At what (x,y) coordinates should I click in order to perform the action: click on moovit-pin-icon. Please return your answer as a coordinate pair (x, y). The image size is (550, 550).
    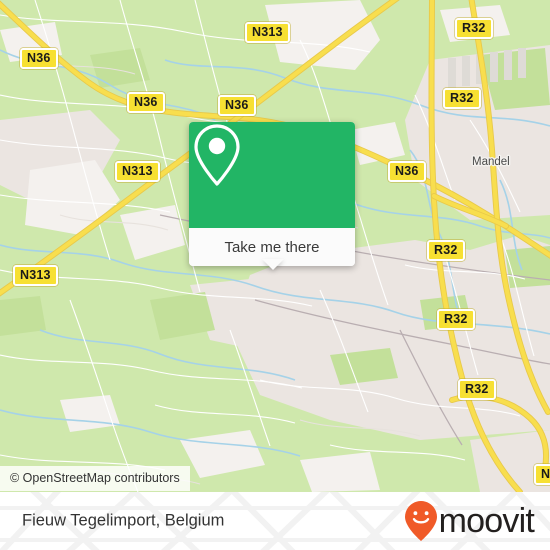
    Looking at the image, I should click on (420, 521).